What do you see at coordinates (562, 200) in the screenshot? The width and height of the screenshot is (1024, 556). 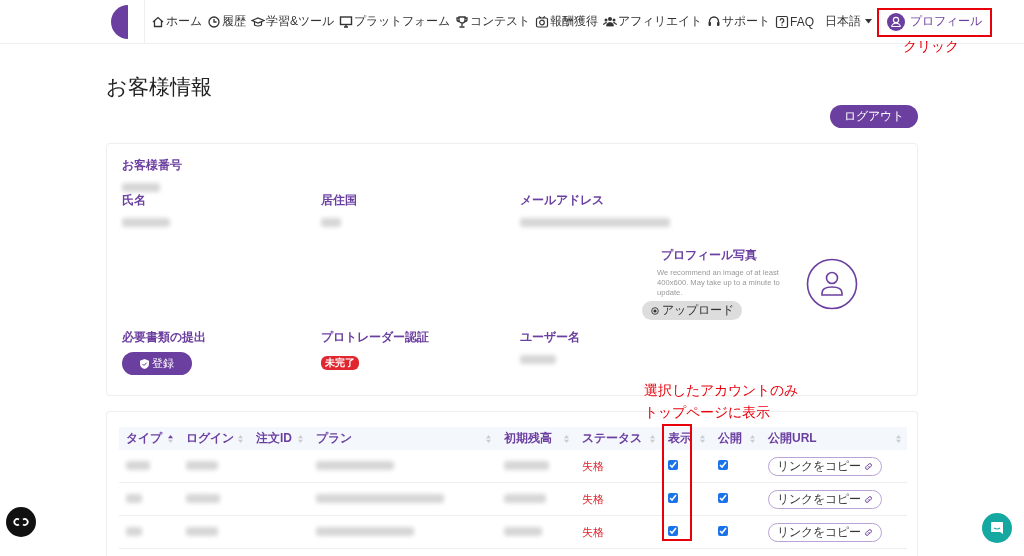 I see `field-label: メールアドレス` at bounding box center [562, 200].